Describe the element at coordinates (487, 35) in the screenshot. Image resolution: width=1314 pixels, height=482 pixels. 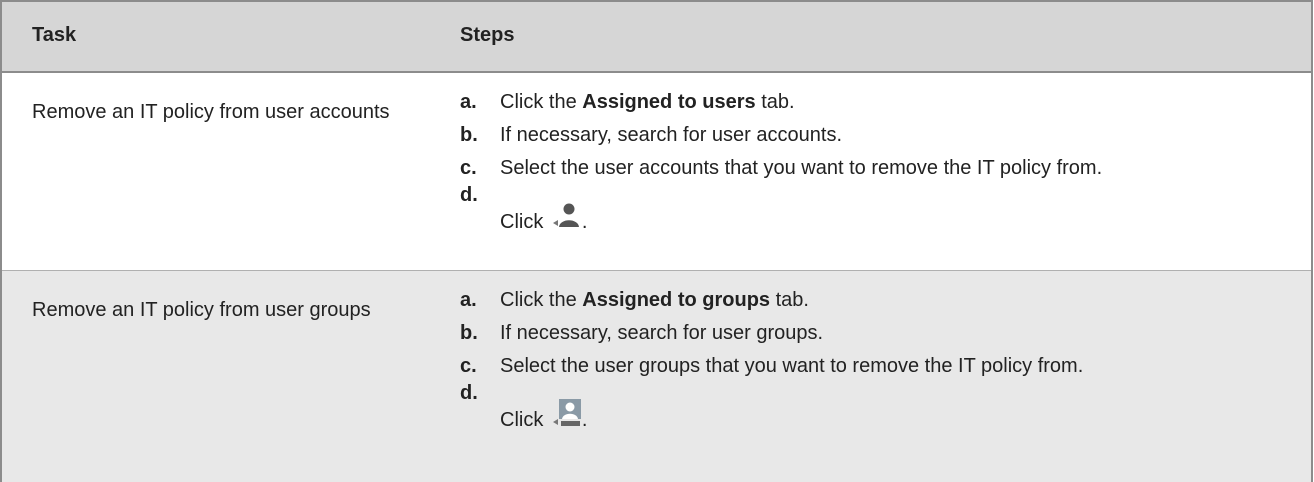
I see `column-header-steps: Steps` at that location.